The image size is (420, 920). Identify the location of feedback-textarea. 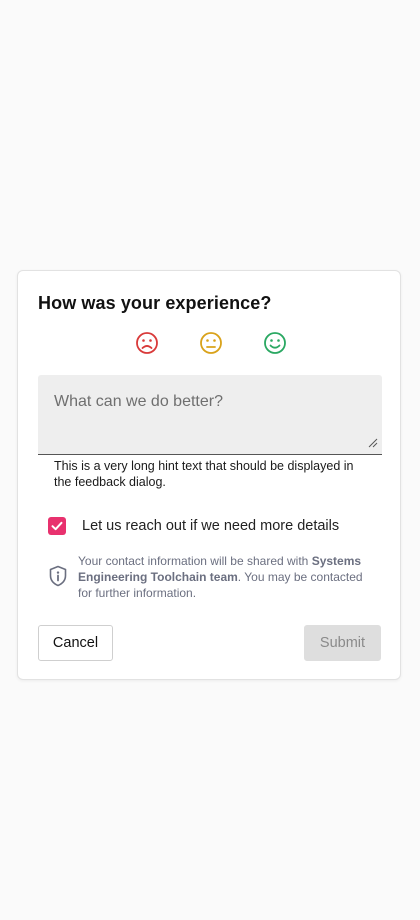
(210, 414).